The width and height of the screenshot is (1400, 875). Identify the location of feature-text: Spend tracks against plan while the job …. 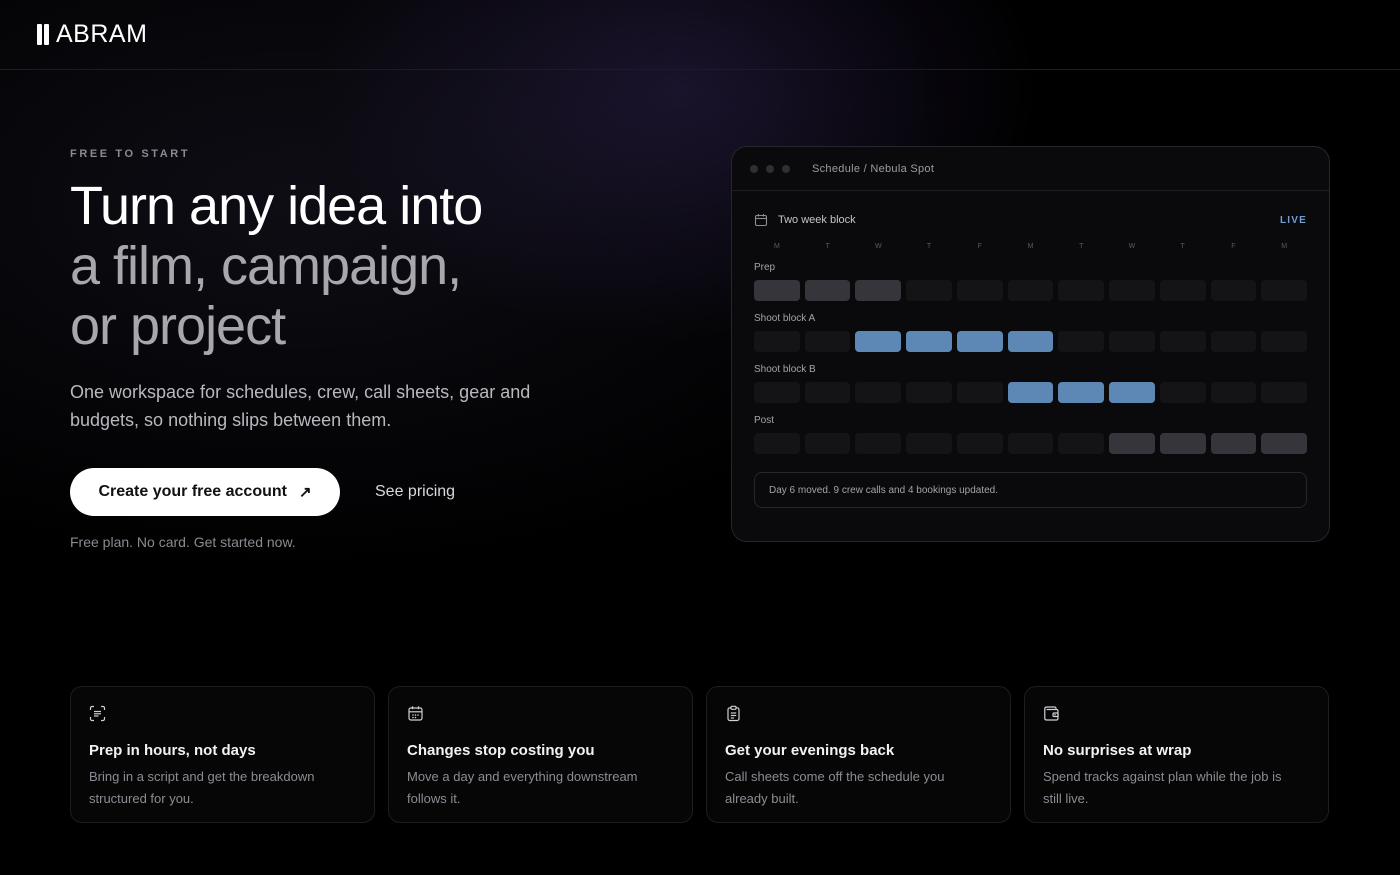
(1162, 787).